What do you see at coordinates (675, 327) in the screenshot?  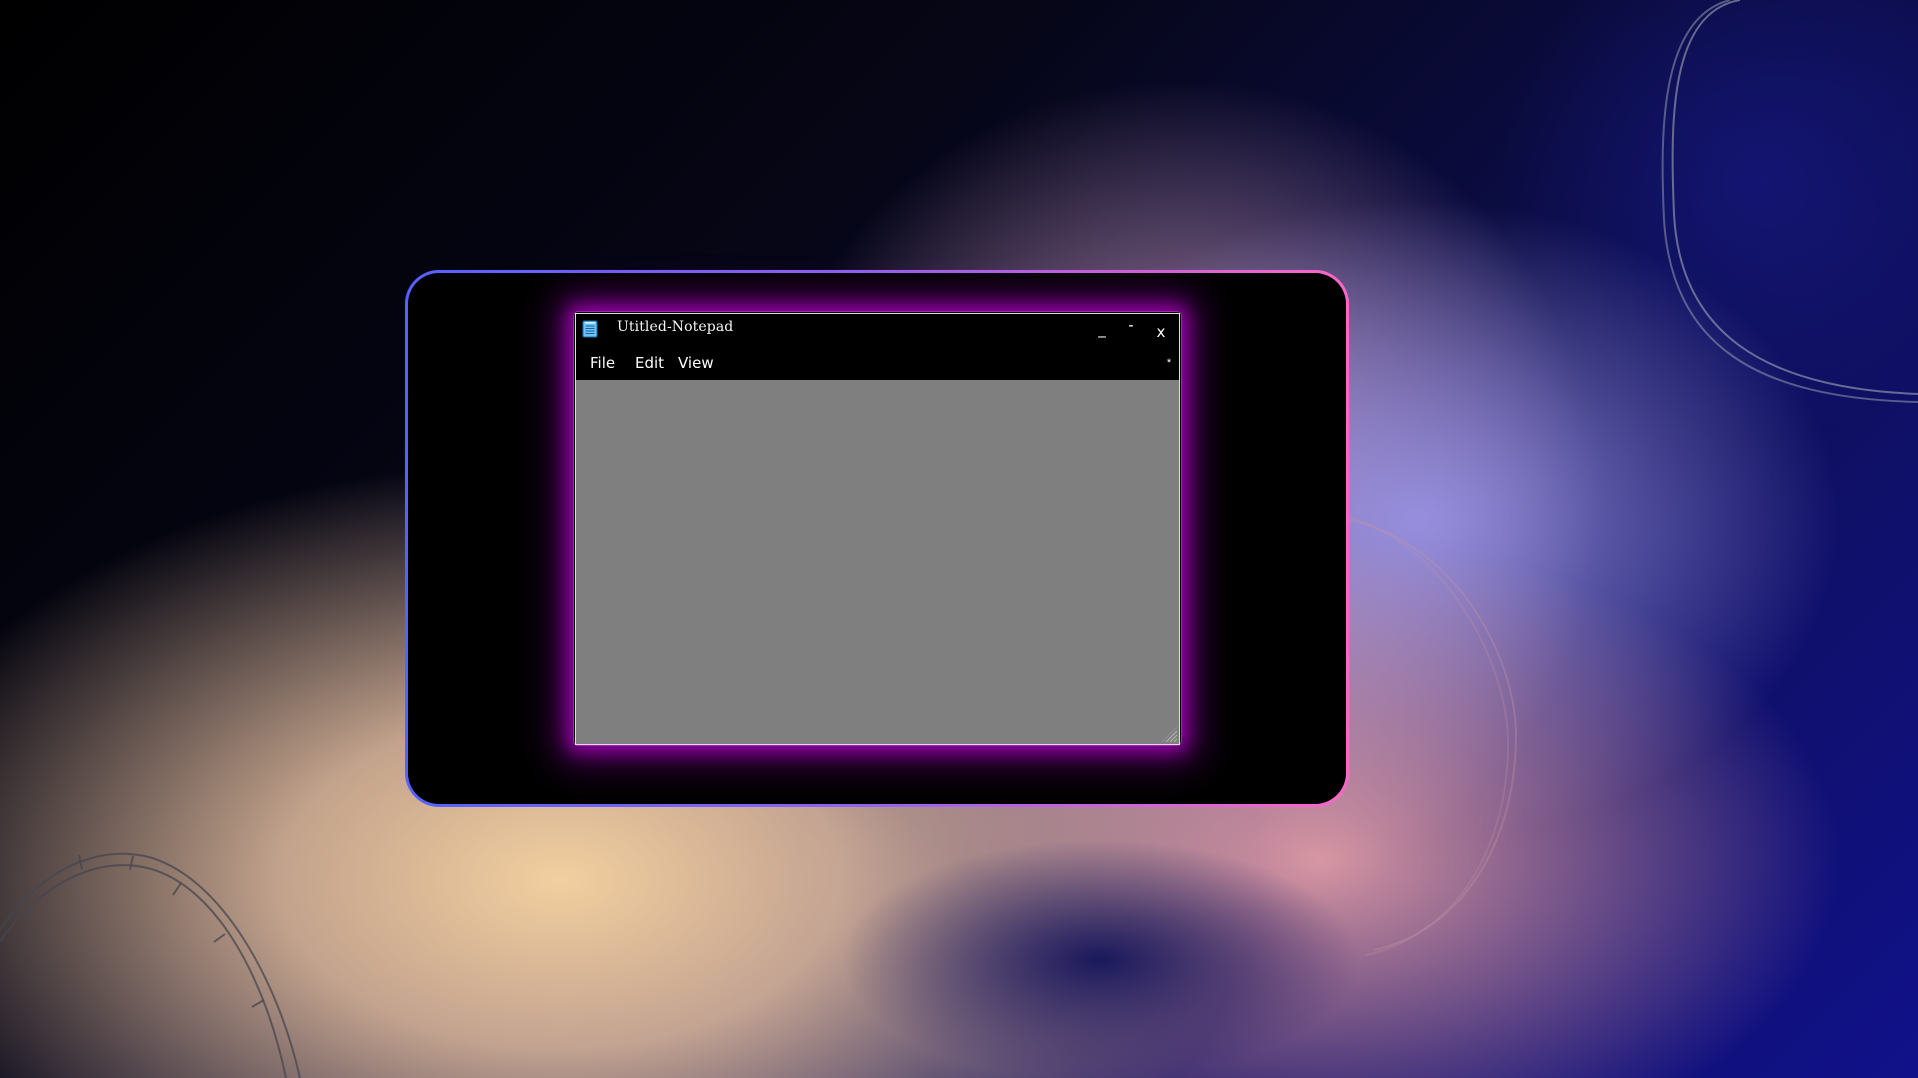 I see `window-title: Utitled-Notepad` at bounding box center [675, 327].